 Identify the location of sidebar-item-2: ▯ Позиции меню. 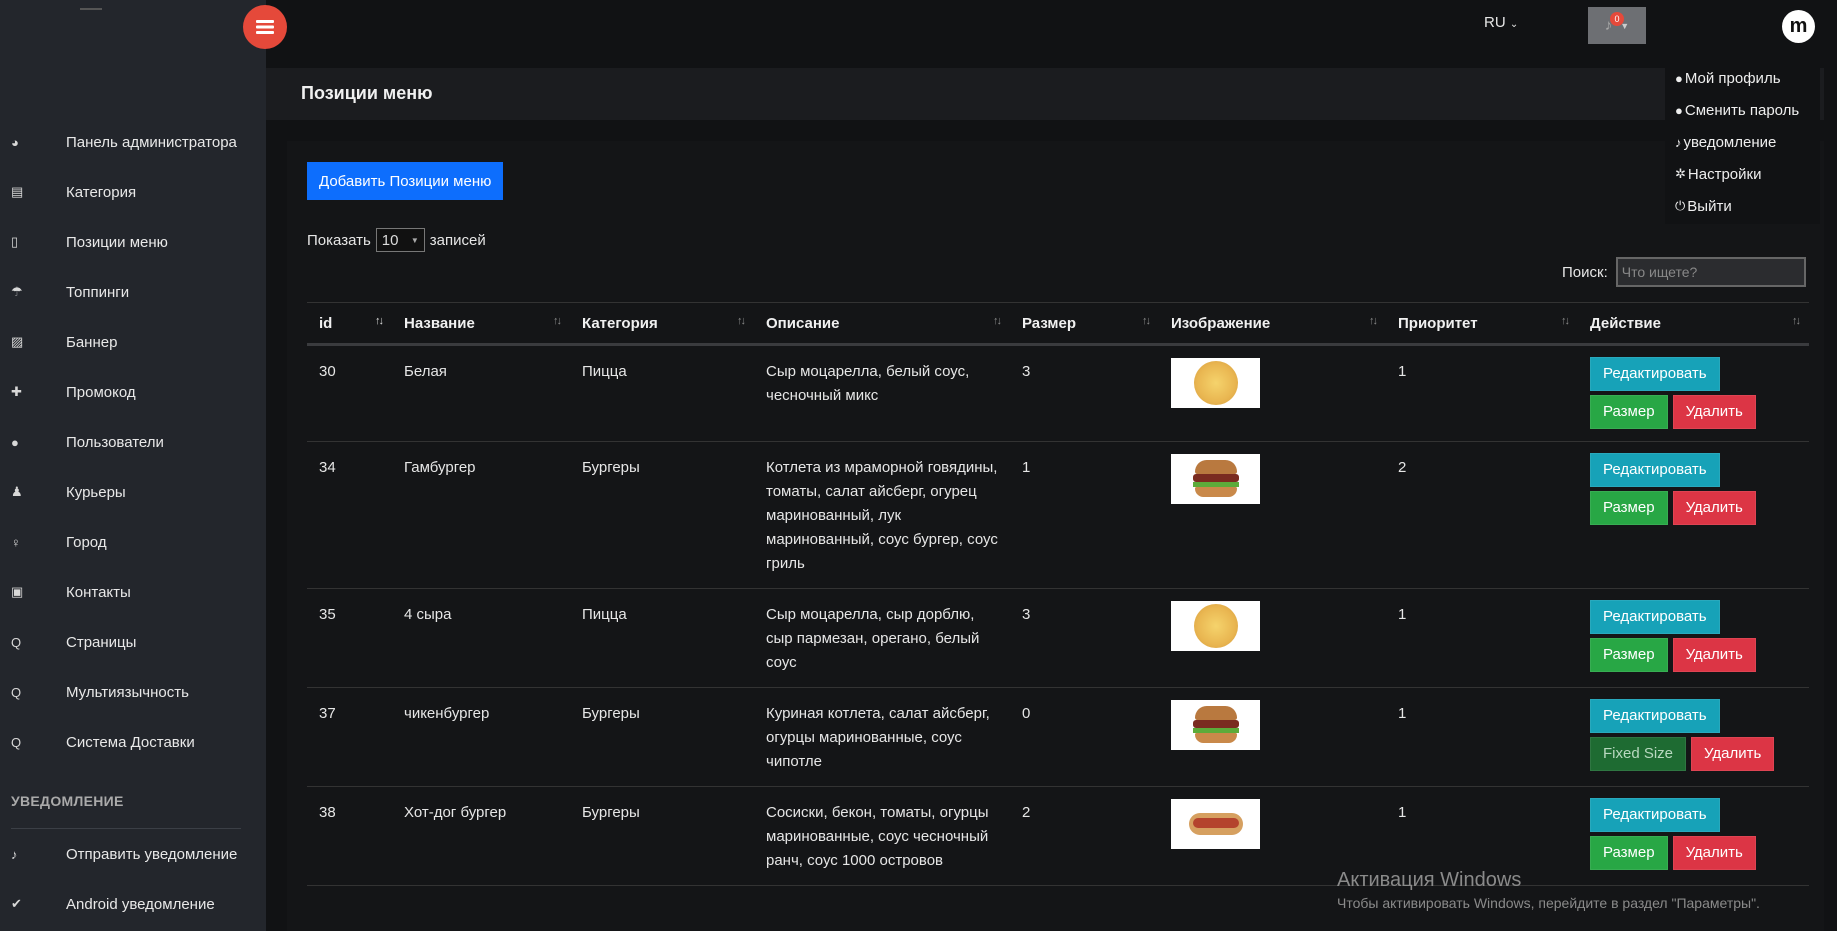
(133, 242).